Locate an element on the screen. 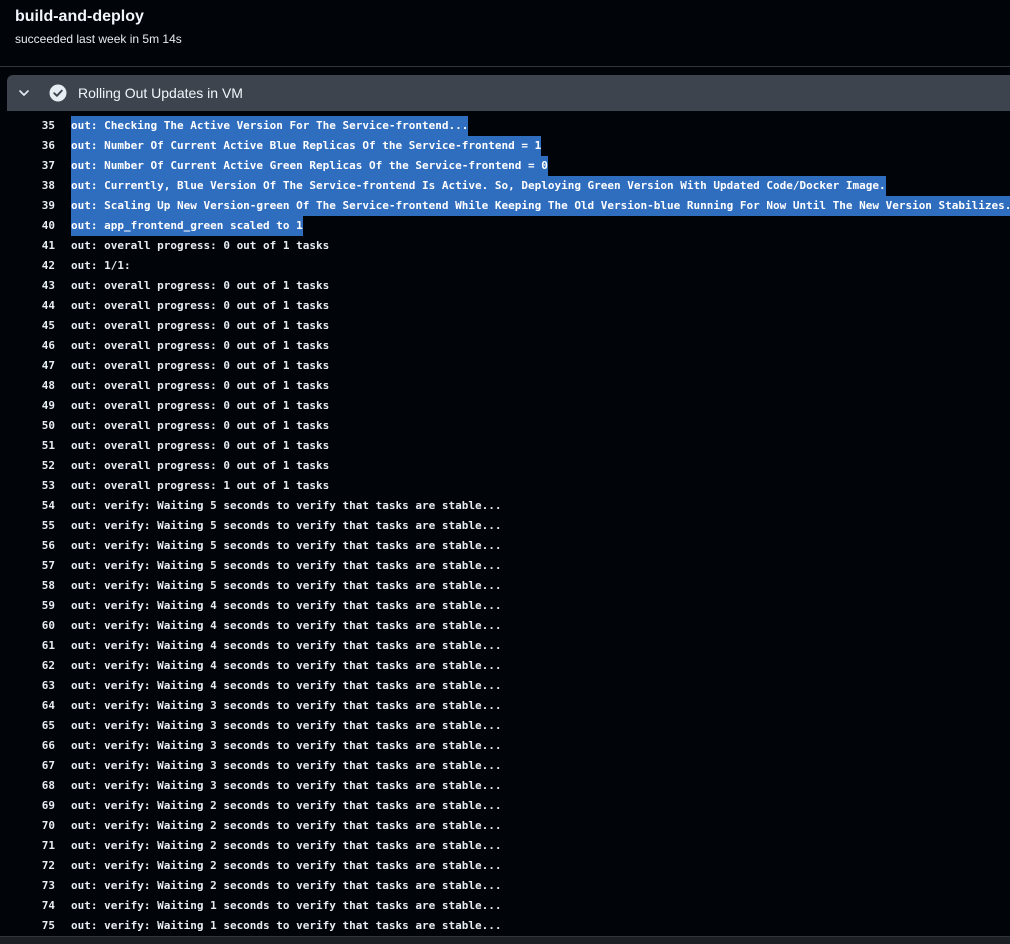  log-line-number: 43 is located at coordinates (27, 286).